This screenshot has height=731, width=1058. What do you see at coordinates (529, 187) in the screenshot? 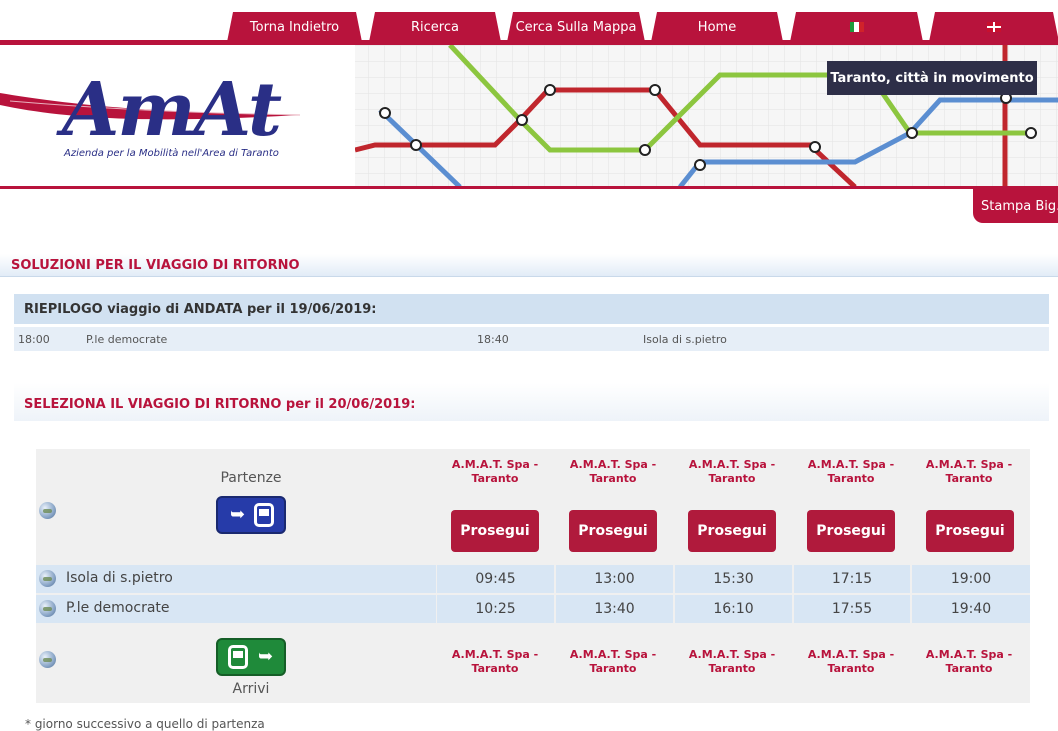
I see `banner-divider` at bounding box center [529, 187].